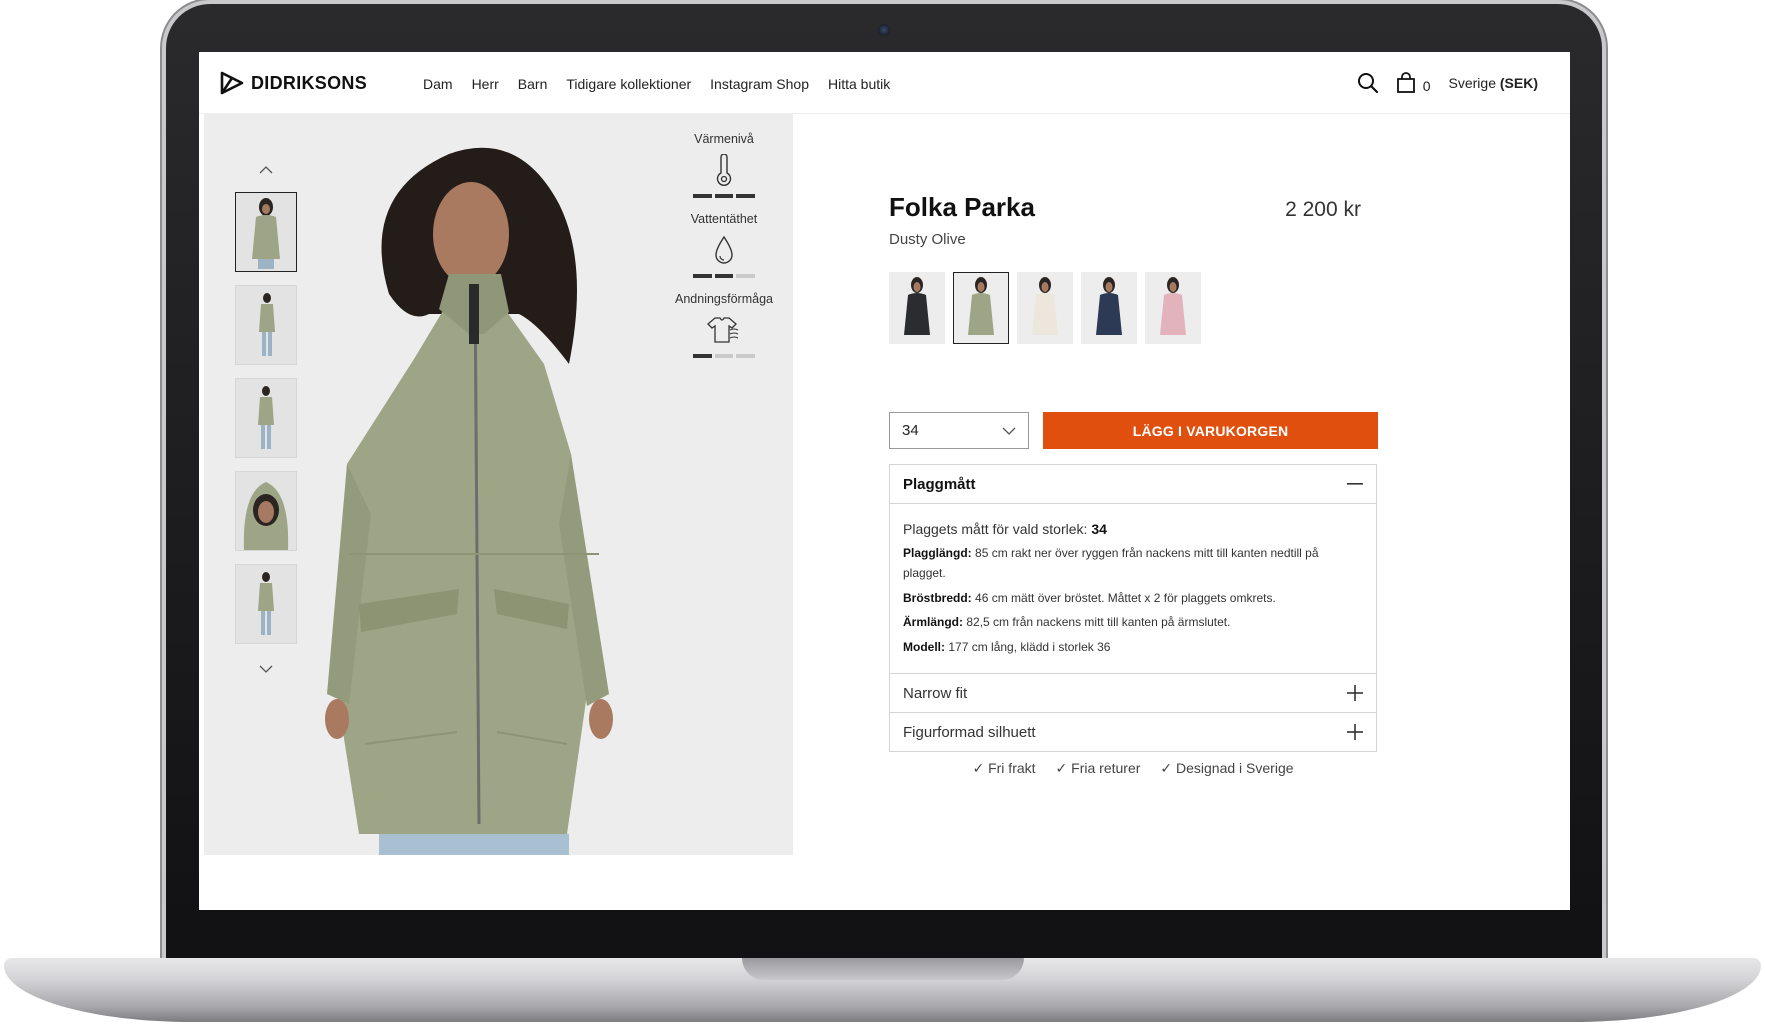 This screenshot has height=1025, width=1765. I want to click on search-button, so click(1368, 83).